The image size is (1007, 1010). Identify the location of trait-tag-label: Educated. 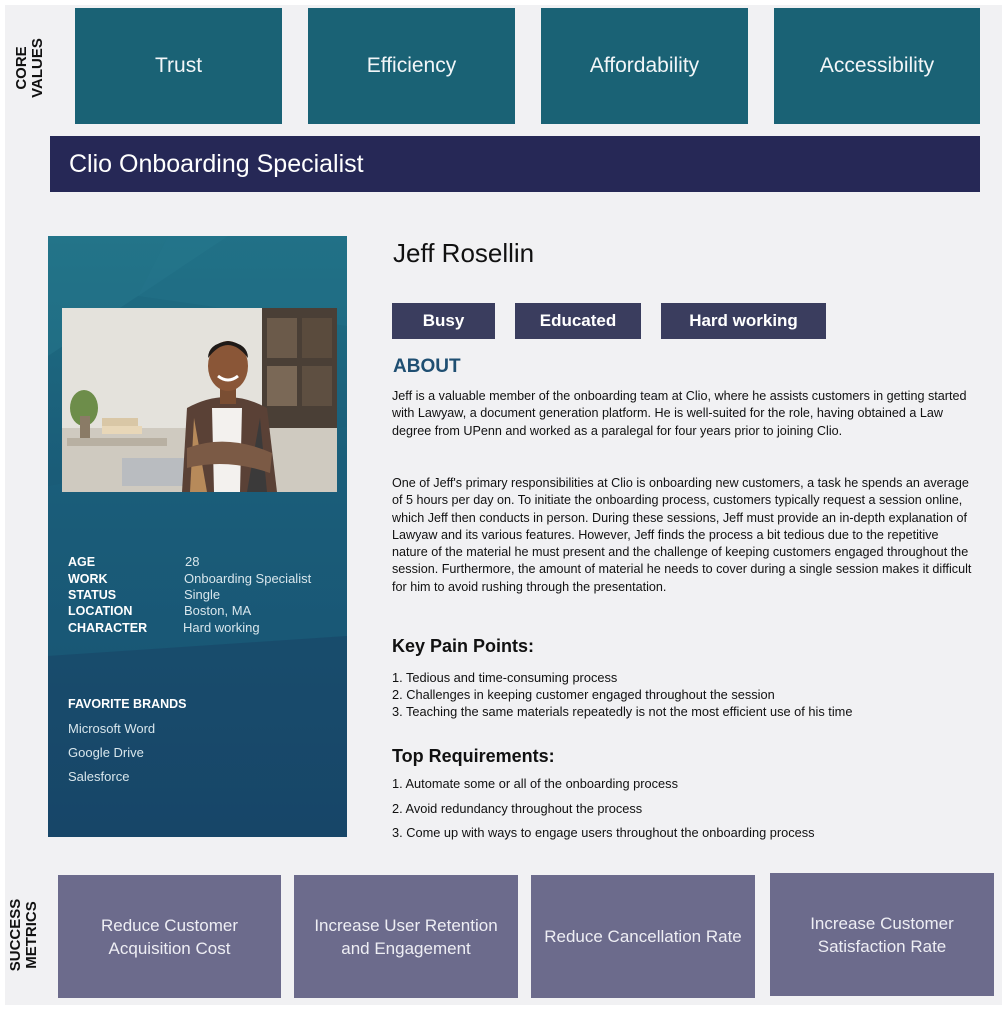
(578, 320).